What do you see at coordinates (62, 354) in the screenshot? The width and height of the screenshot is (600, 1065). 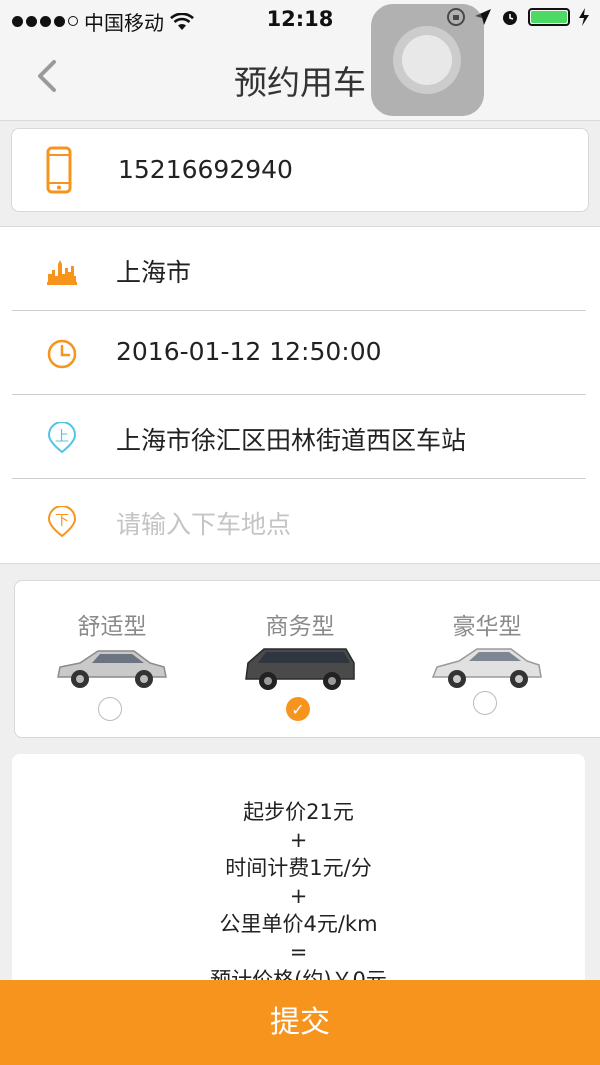 I see `clock-icon` at bounding box center [62, 354].